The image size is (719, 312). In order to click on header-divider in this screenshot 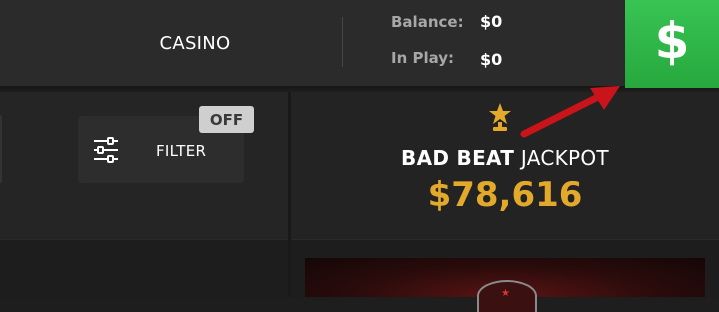, I will do `click(342, 42)`.